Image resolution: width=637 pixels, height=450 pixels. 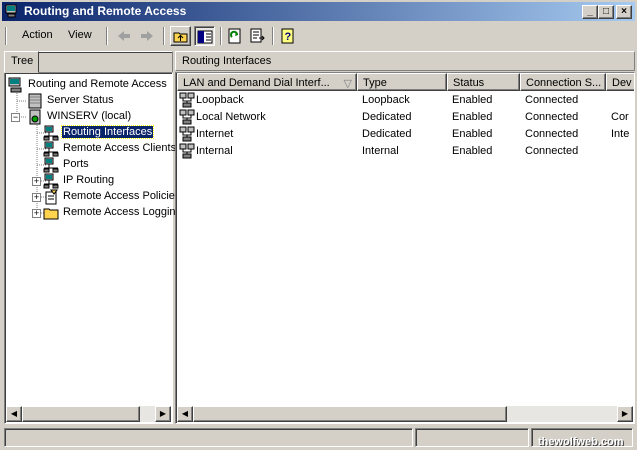 I want to click on maximize-button: □, so click(x=606, y=12).